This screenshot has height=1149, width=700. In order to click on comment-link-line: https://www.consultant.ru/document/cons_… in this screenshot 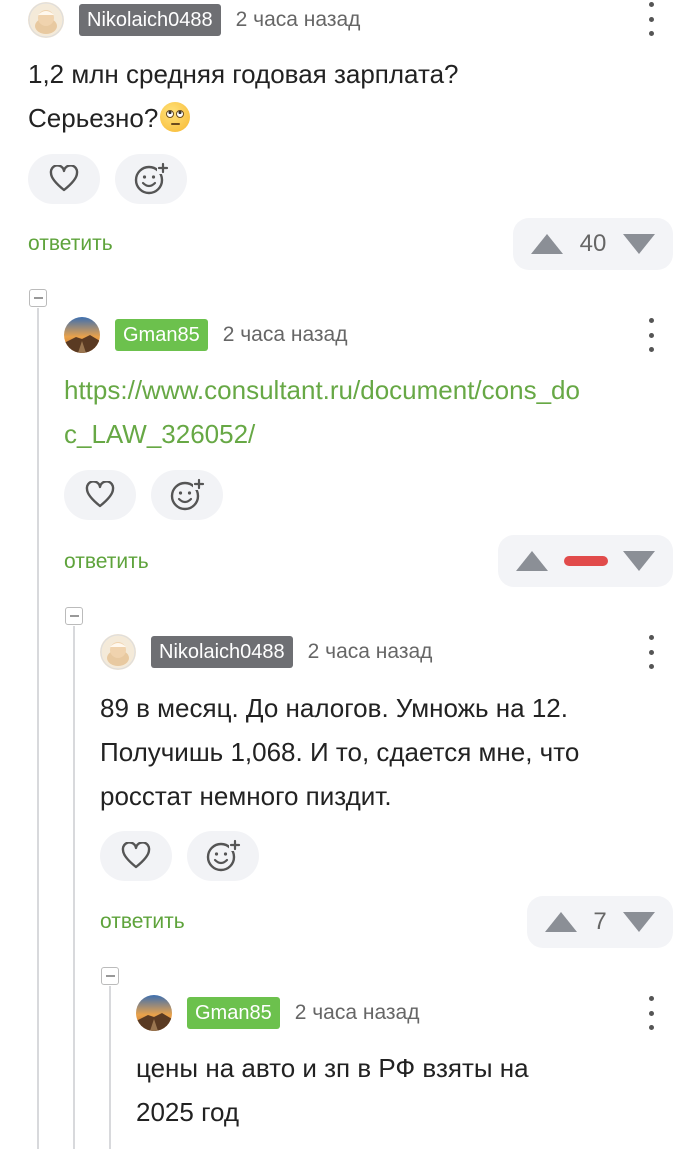, I will do `click(322, 390)`.